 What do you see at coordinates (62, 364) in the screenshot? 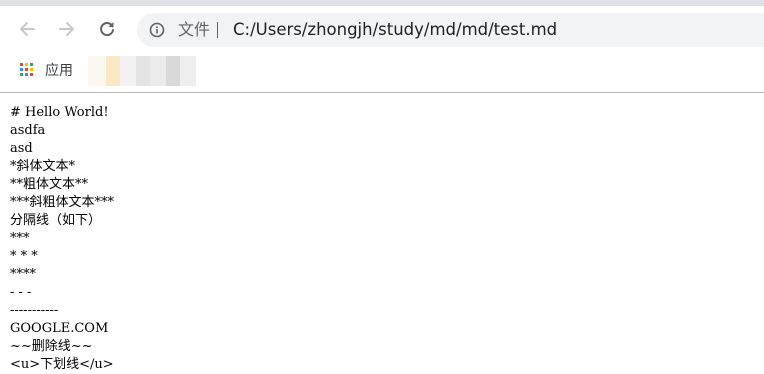
I see `text-line: <u>下划线</u>` at bounding box center [62, 364].